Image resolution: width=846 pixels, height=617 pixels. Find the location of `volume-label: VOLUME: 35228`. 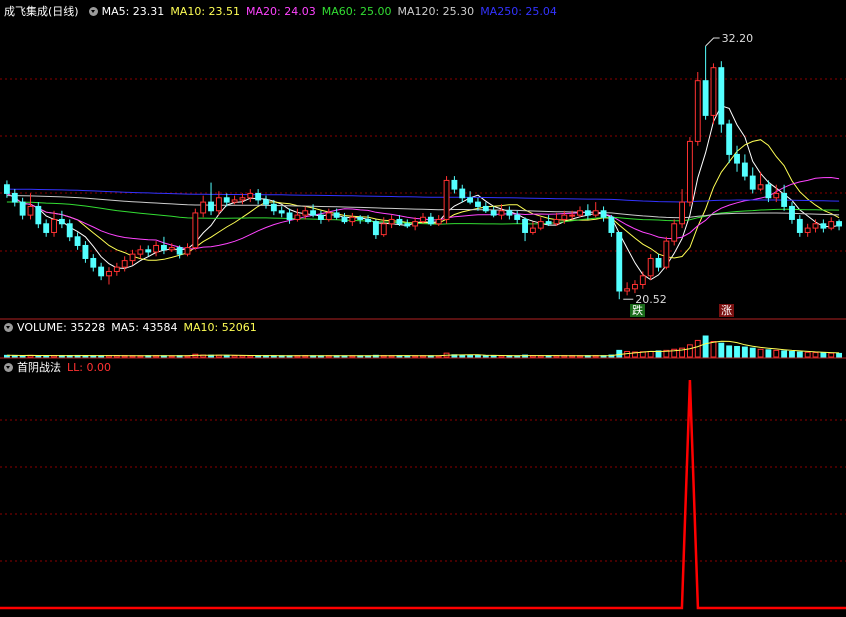

volume-label: VOLUME: 35228 is located at coordinates (61, 327).